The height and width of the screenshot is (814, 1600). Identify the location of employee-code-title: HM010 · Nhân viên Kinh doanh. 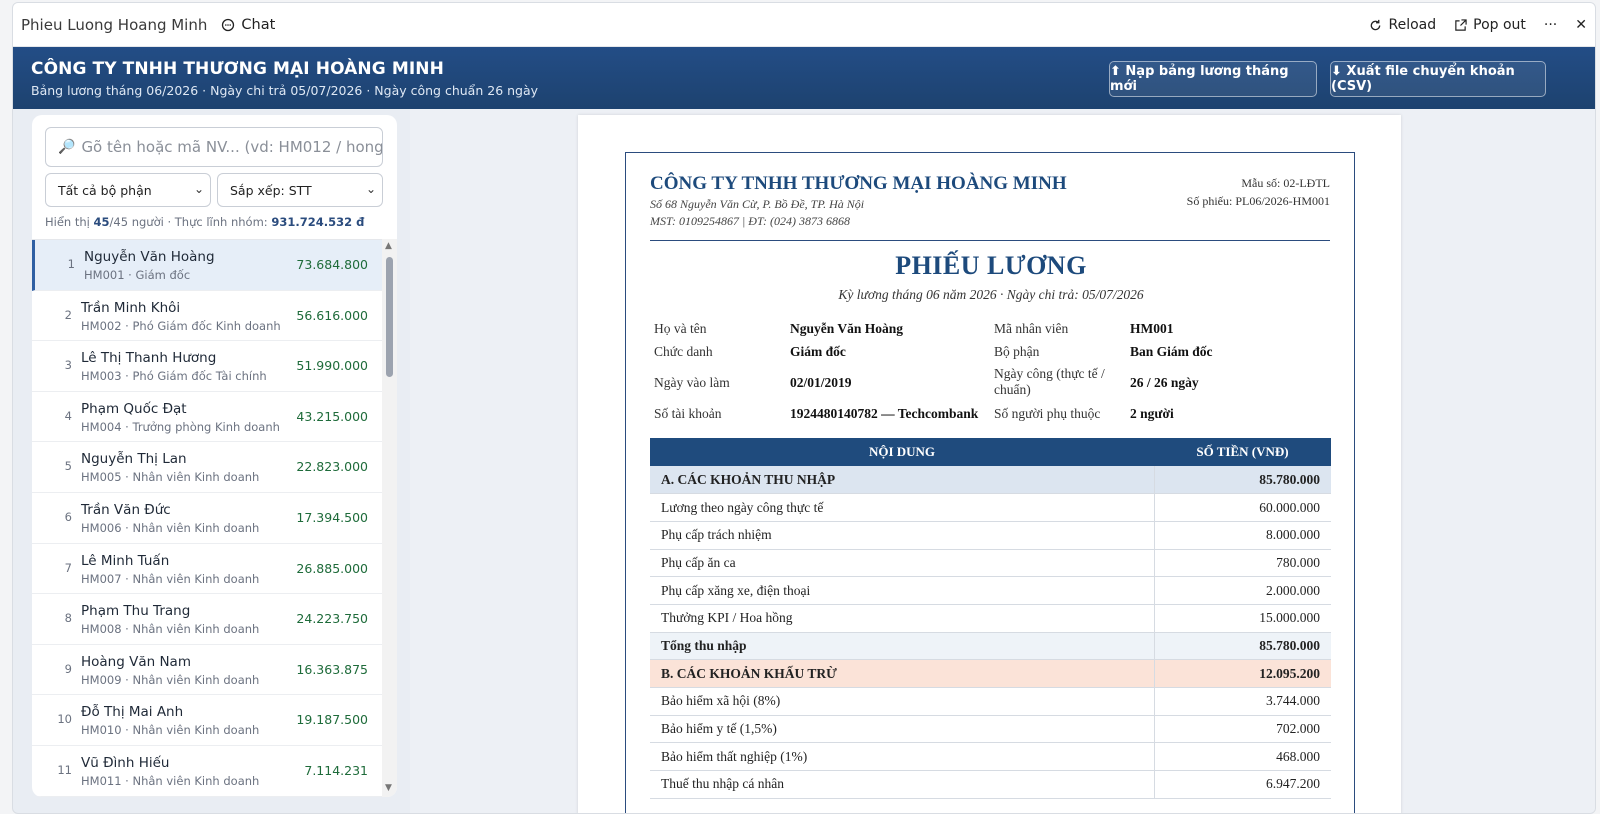
(170, 730).